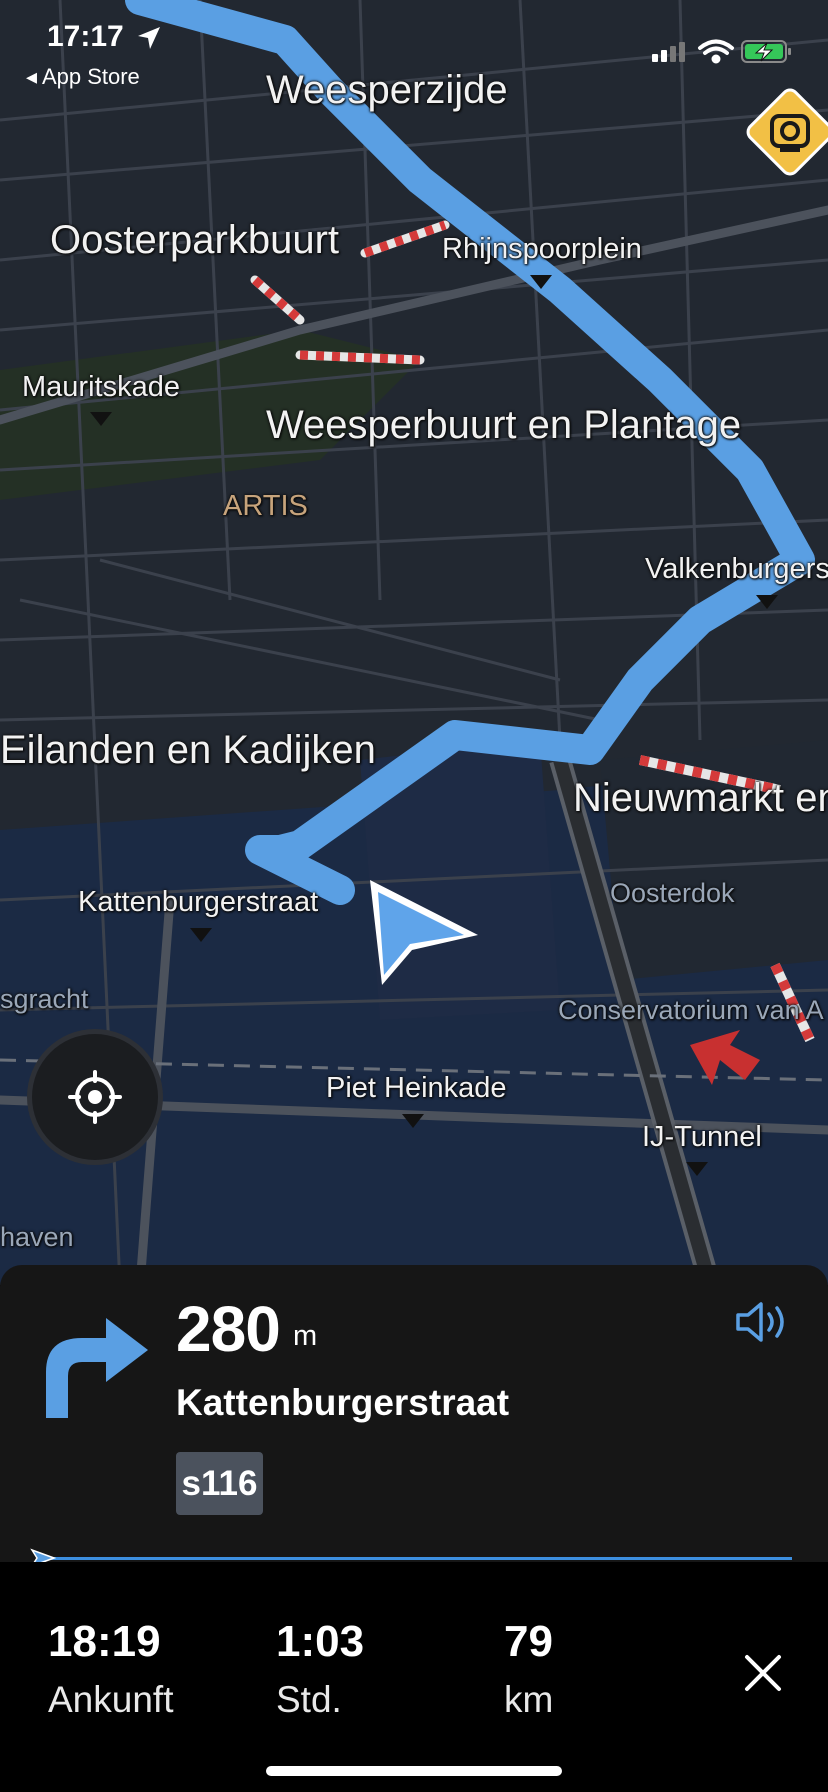  What do you see at coordinates (104, 1641) in the screenshot?
I see `arrival-time: 18:19` at bounding box center [104, 1641].